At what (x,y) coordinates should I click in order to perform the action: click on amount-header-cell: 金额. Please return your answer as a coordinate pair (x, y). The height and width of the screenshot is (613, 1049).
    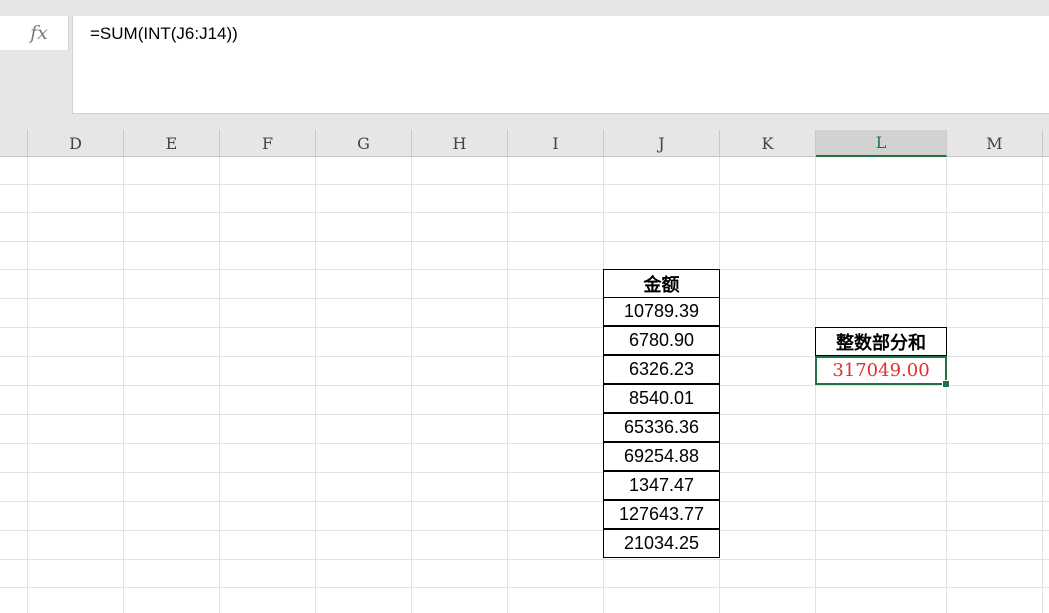
    Looking at the image, I should click on (661, 283).